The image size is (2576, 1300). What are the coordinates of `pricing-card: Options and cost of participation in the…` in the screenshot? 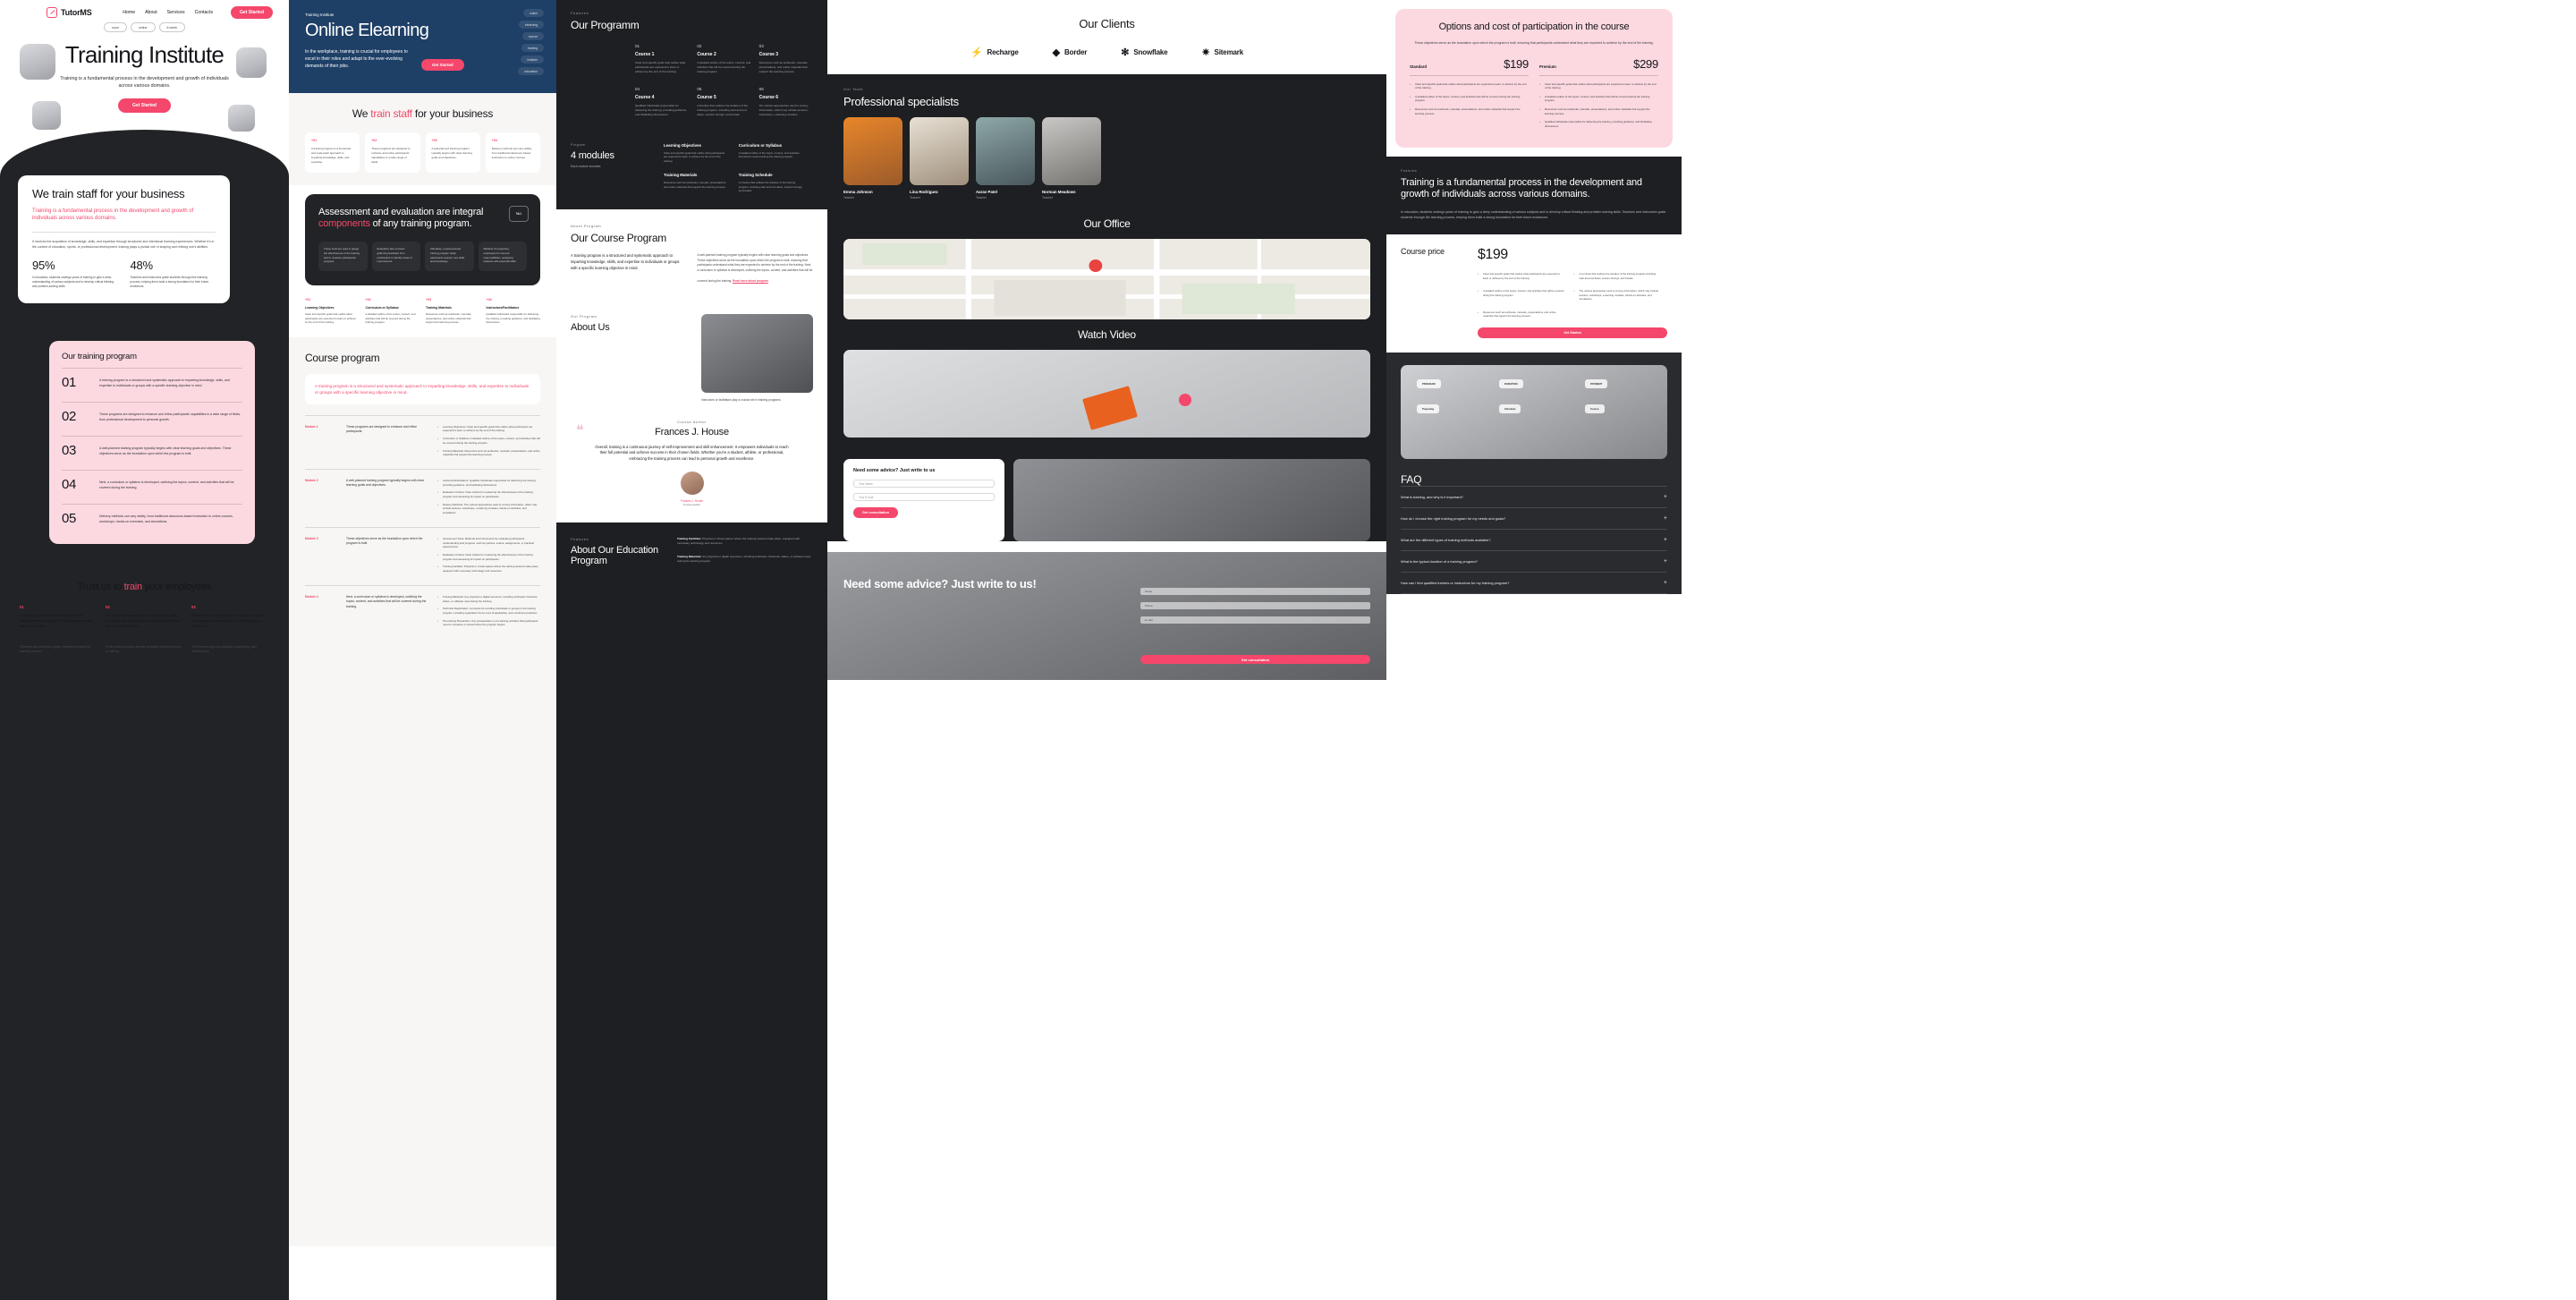 It's located at (1534, 78).